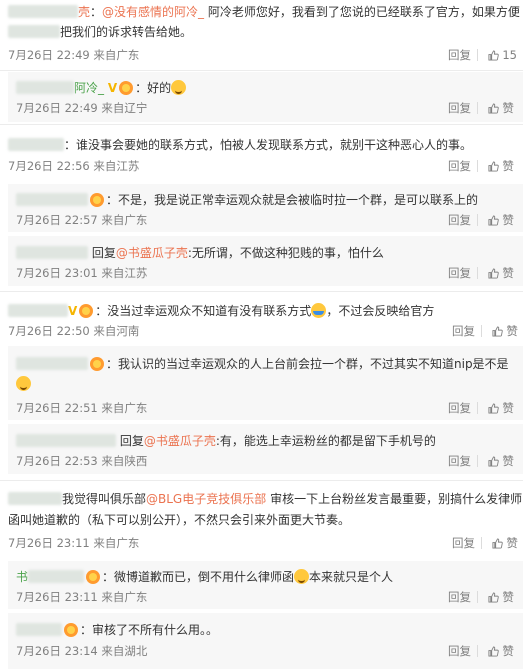 Image resolution: width=523 pixels, height=669 pixels. What do you see at coordinates (82, 220) in the screenshot?
I see `comment-meta: 7月26日 22:57 来自广东` at bounding box center [82, 220].